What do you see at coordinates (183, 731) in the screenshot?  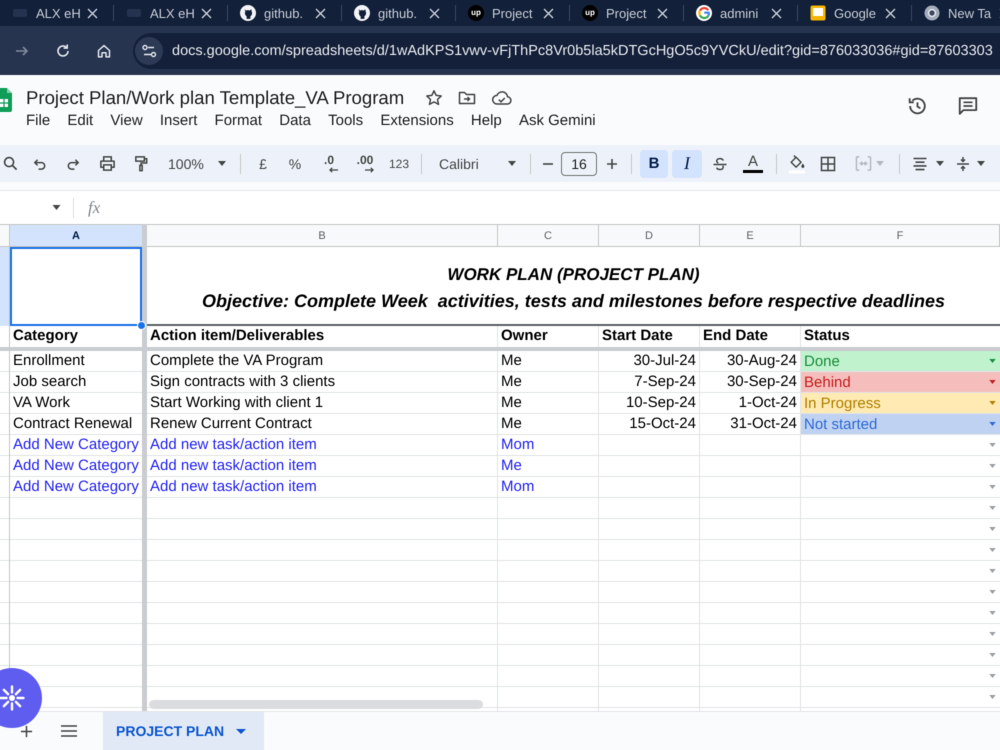 I see `sheet-tab: PROJECT PLAN` at bounding box center [183, 731].